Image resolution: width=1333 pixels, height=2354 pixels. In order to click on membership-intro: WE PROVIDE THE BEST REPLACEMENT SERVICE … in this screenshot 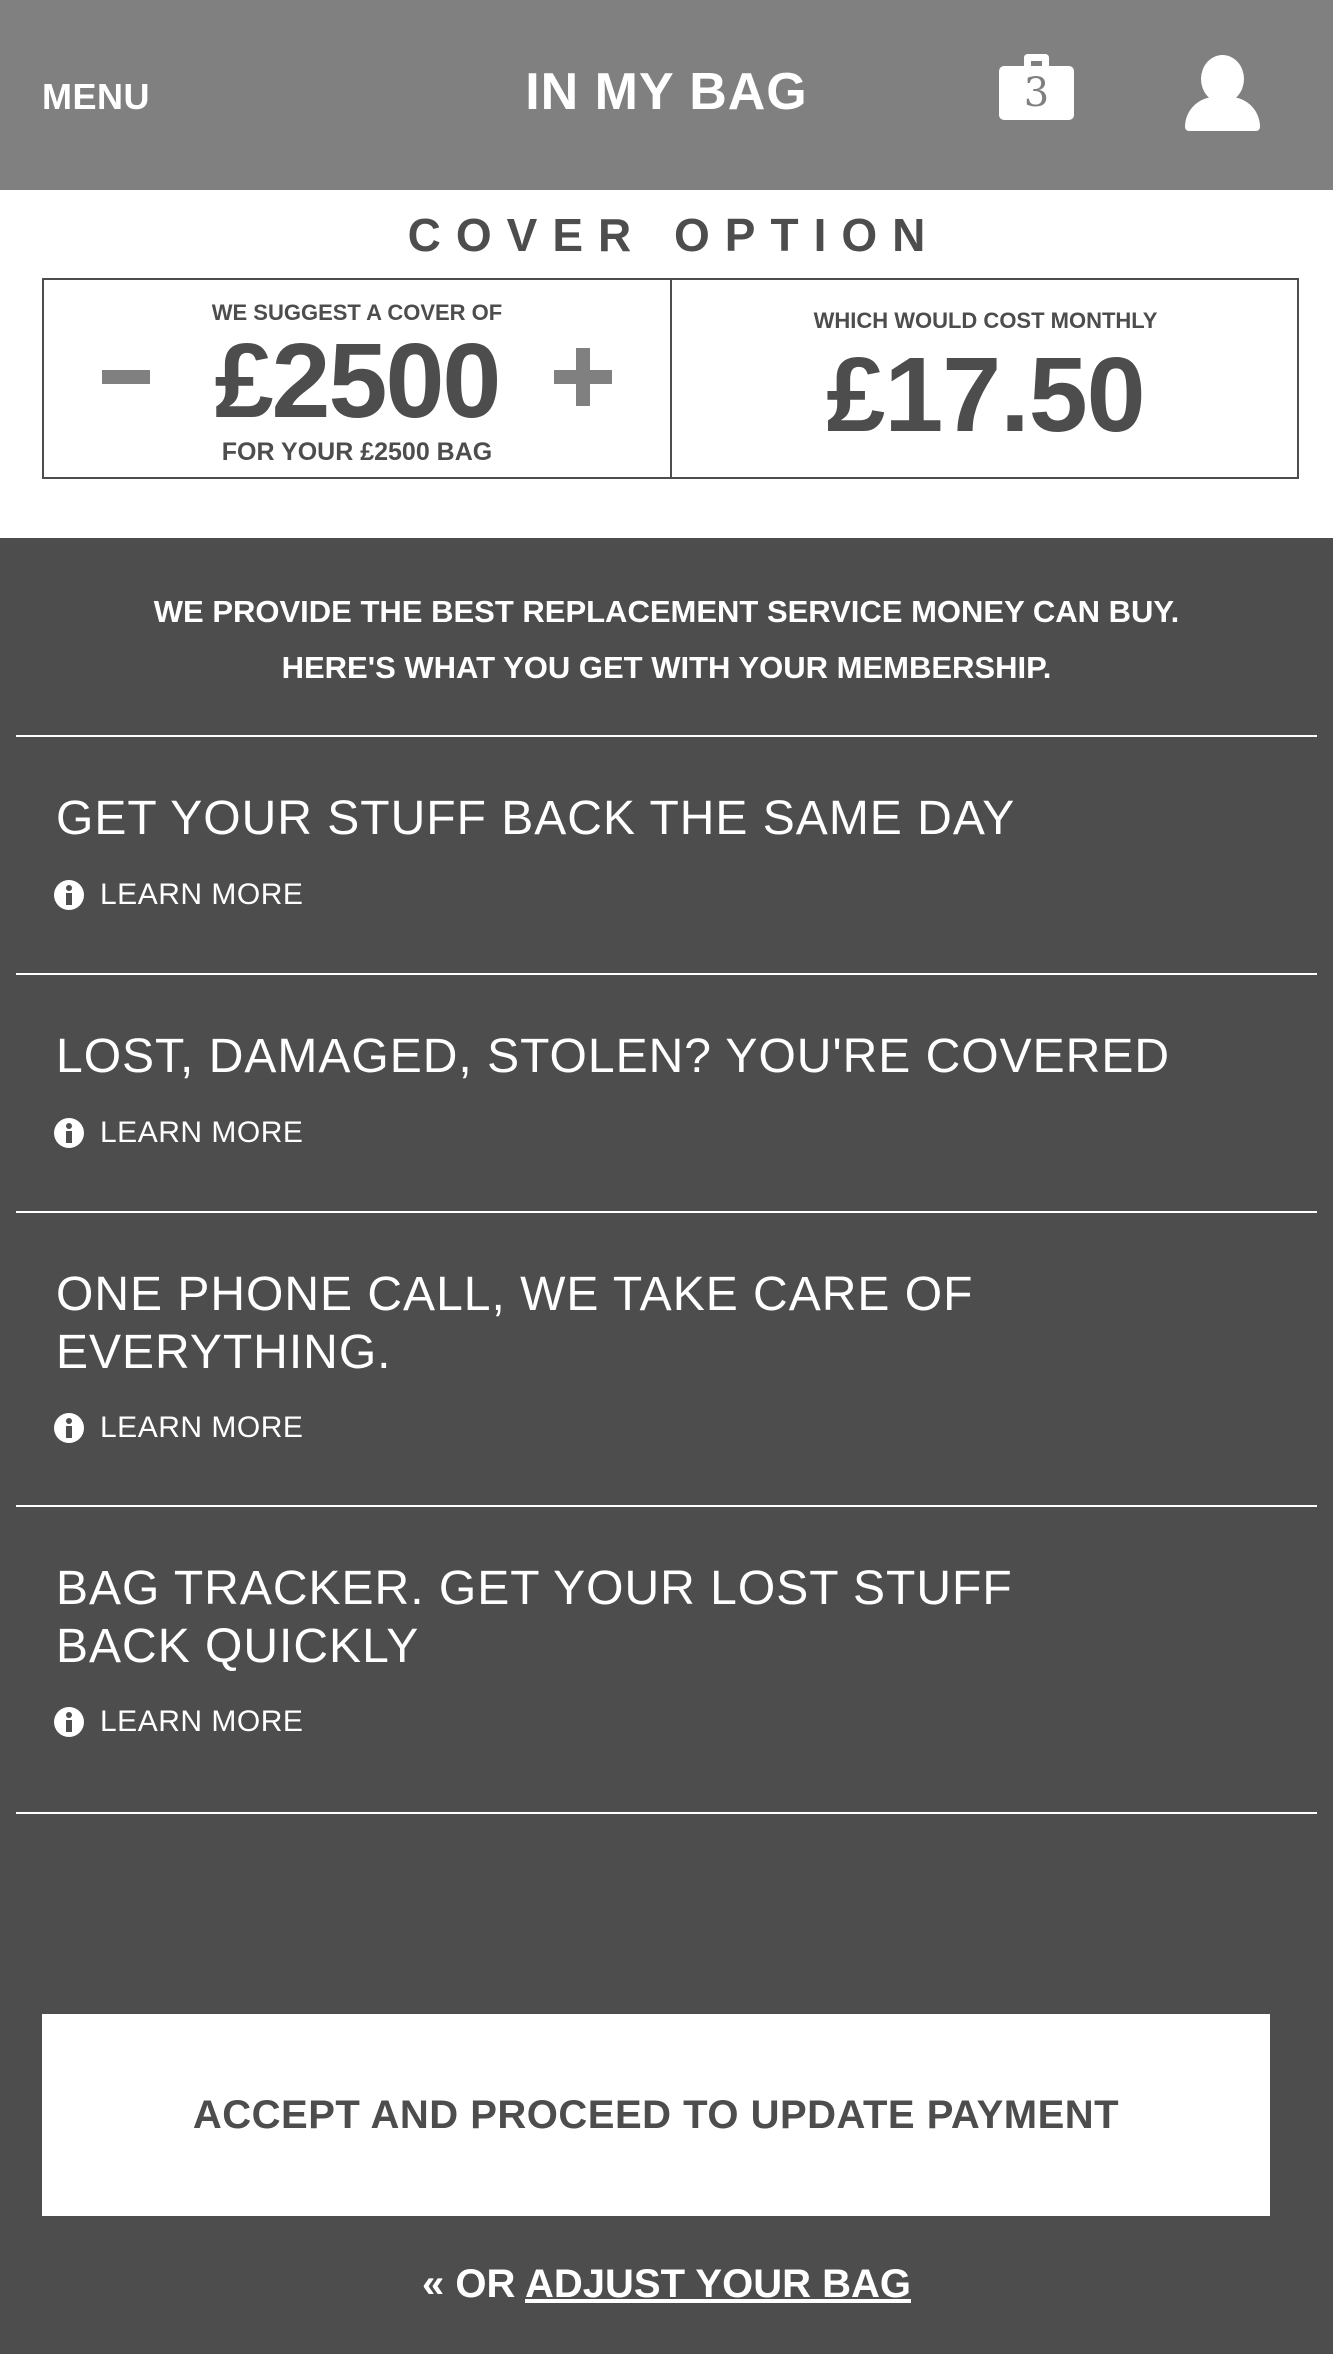, I will do `click(666, 640)`.